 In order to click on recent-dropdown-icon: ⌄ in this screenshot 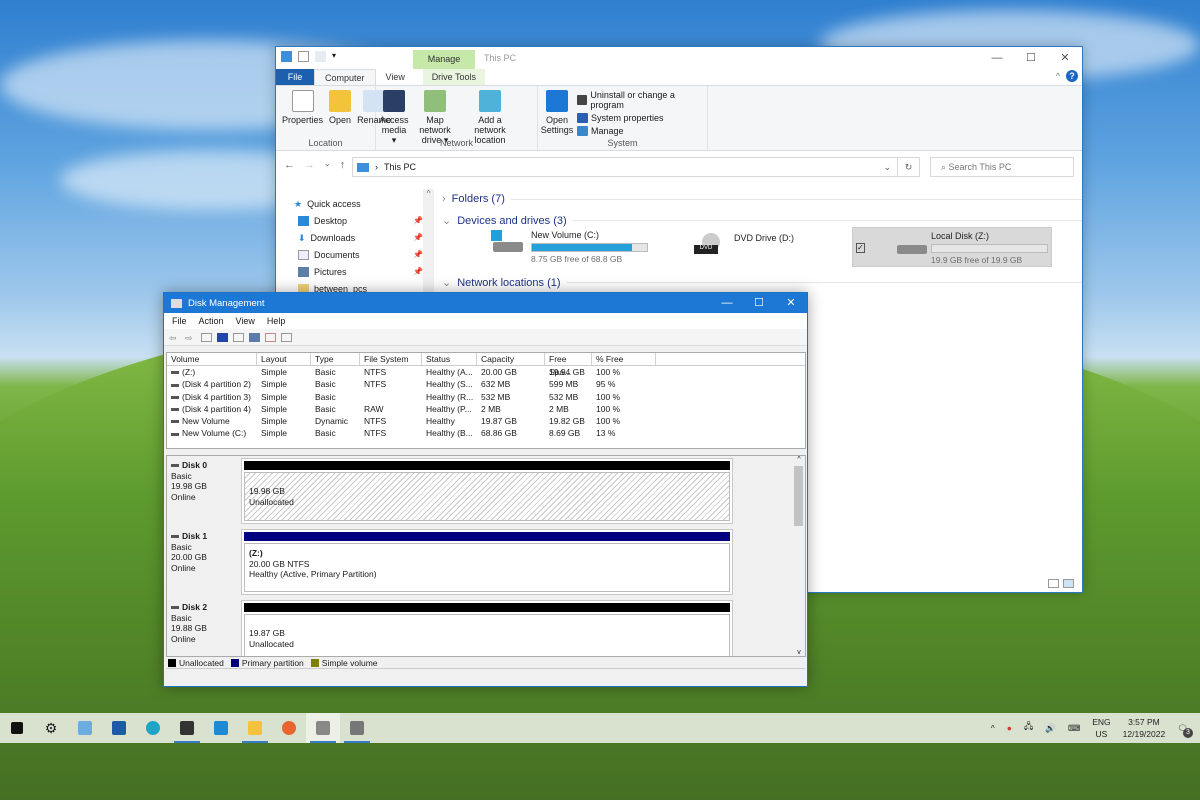, I will do `click(327, 165)`.